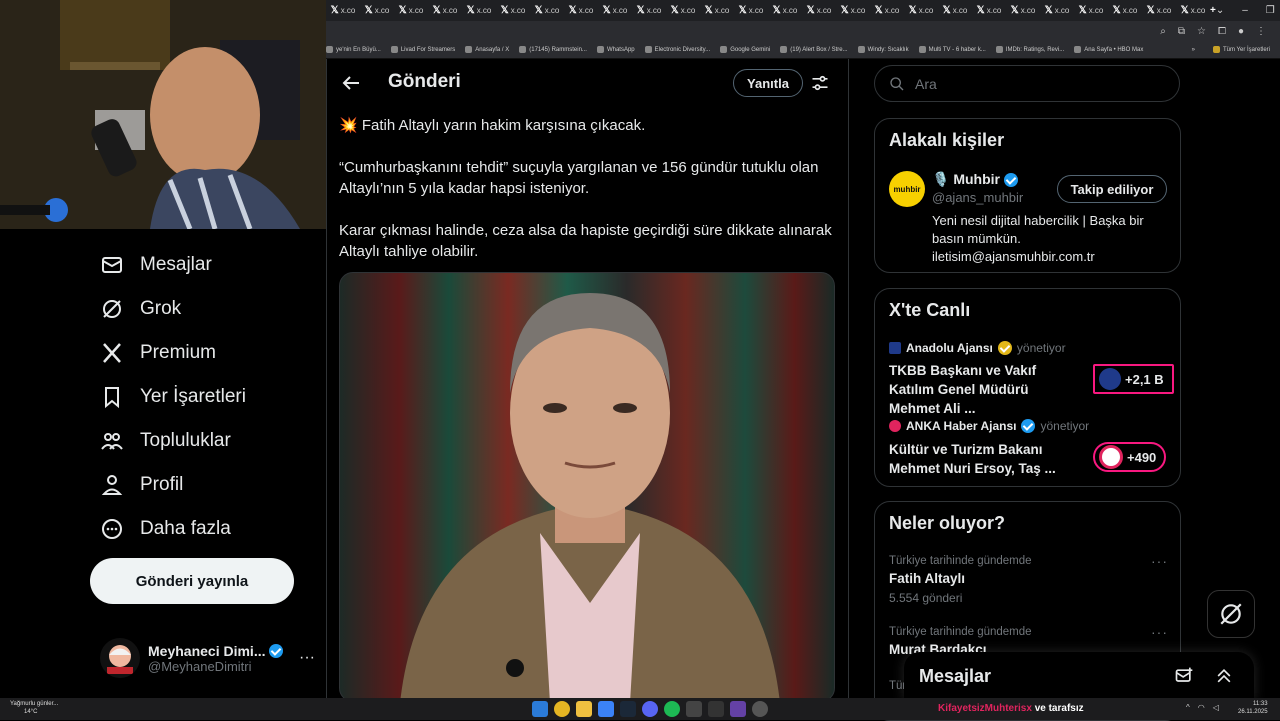 The image size is (1280, 721). What do you see at coordinates (1201, 31) in the screenshot?
I see `star-icon: ☆` at bounding box center [1201, 31].